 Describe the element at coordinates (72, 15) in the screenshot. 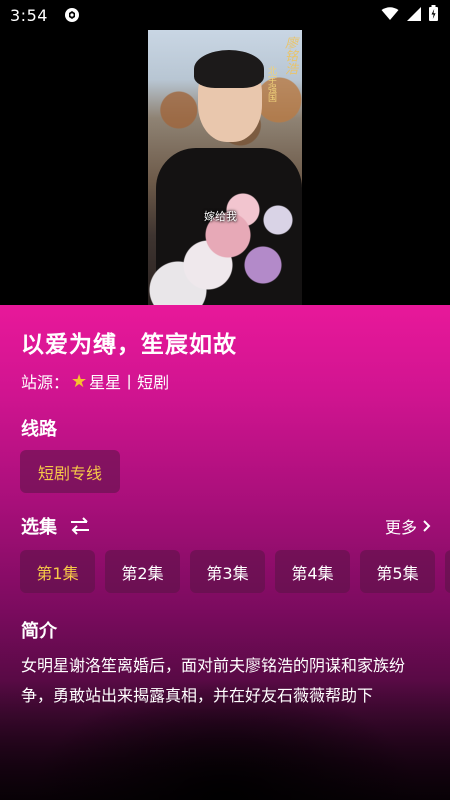

I see `app-notification-icon` at that location.